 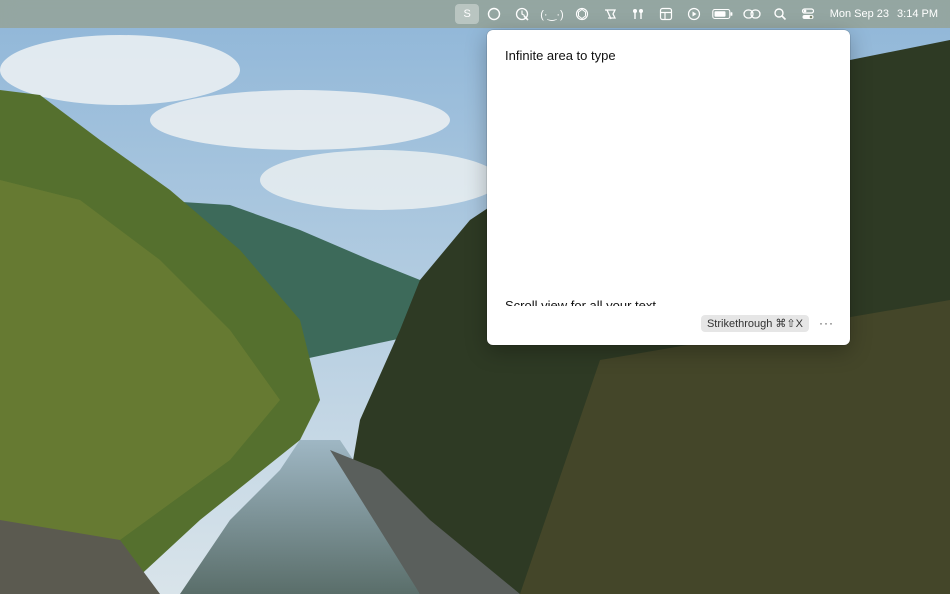 What do you see at coordinates (917, 14) in the screenshot?
I see `clock-time: 3:14 PM` at bounding box center [917, 14].